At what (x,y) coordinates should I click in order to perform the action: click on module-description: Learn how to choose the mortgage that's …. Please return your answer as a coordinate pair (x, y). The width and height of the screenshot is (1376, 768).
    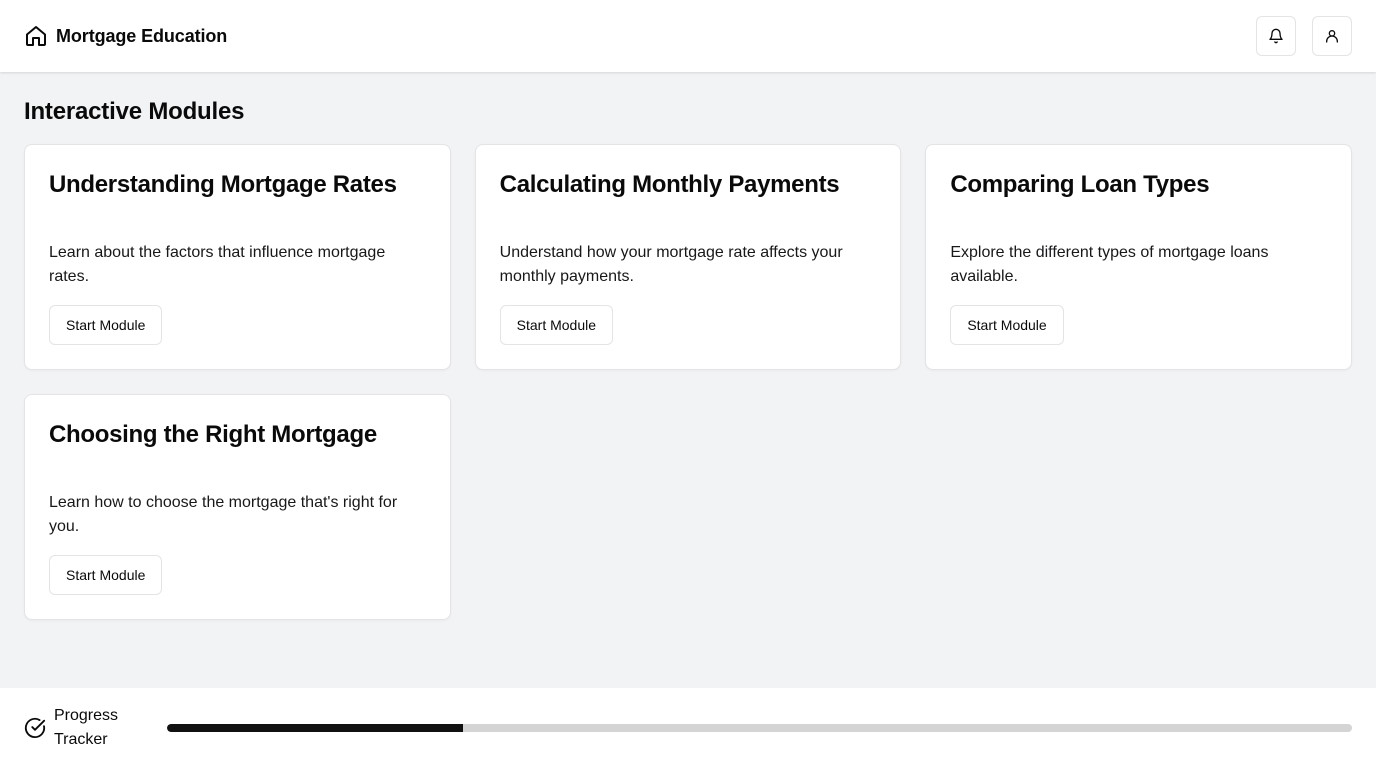
    Looking at the image, I should click on (223, 514).